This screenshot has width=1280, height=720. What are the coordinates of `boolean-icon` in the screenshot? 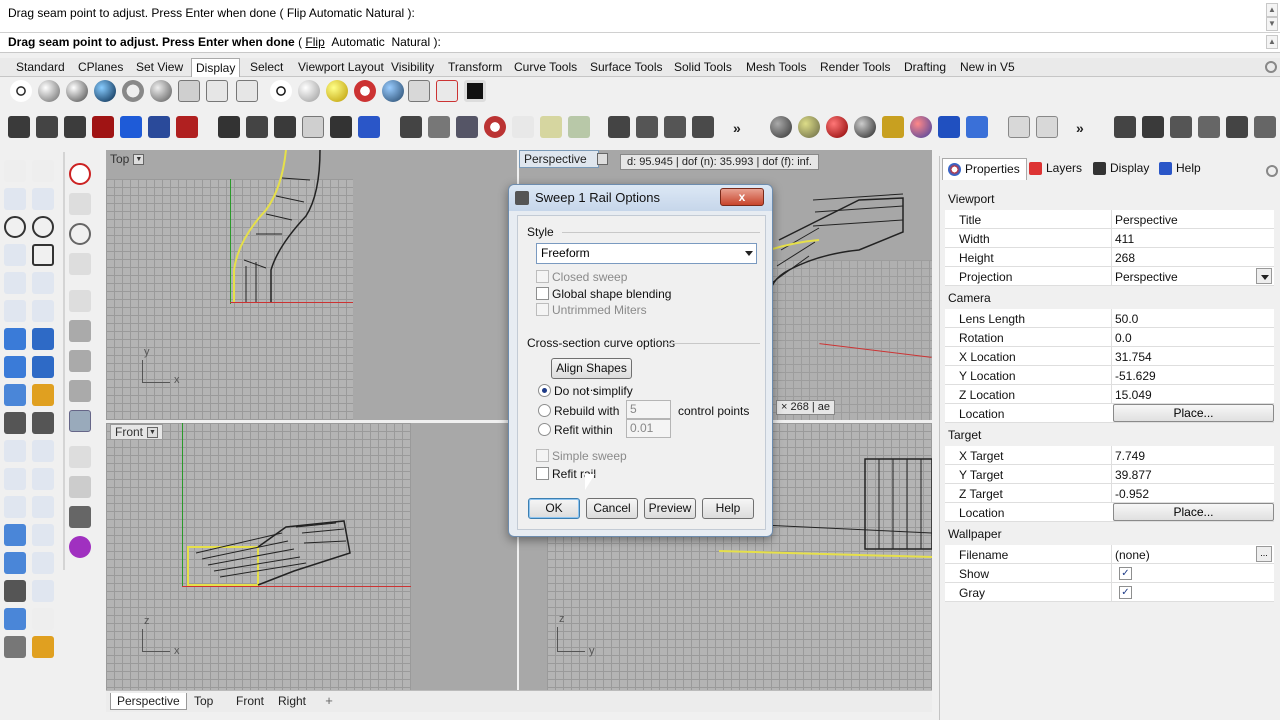 It's located at (43, 395).